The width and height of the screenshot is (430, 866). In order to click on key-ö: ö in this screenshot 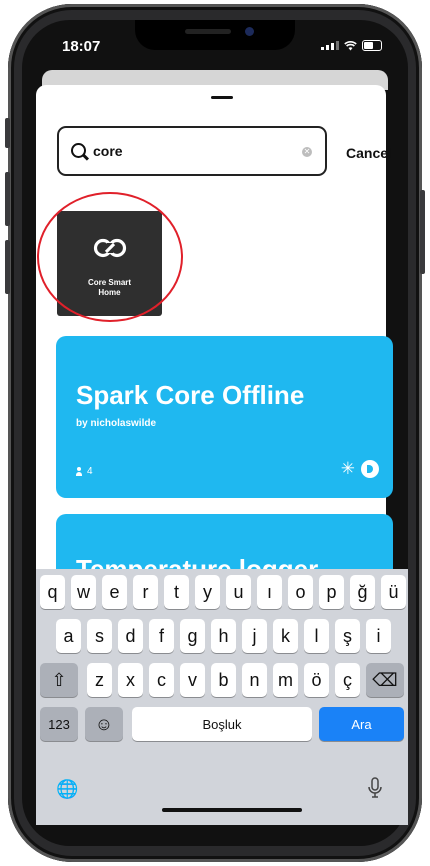, I will do `click(316, 680)`.